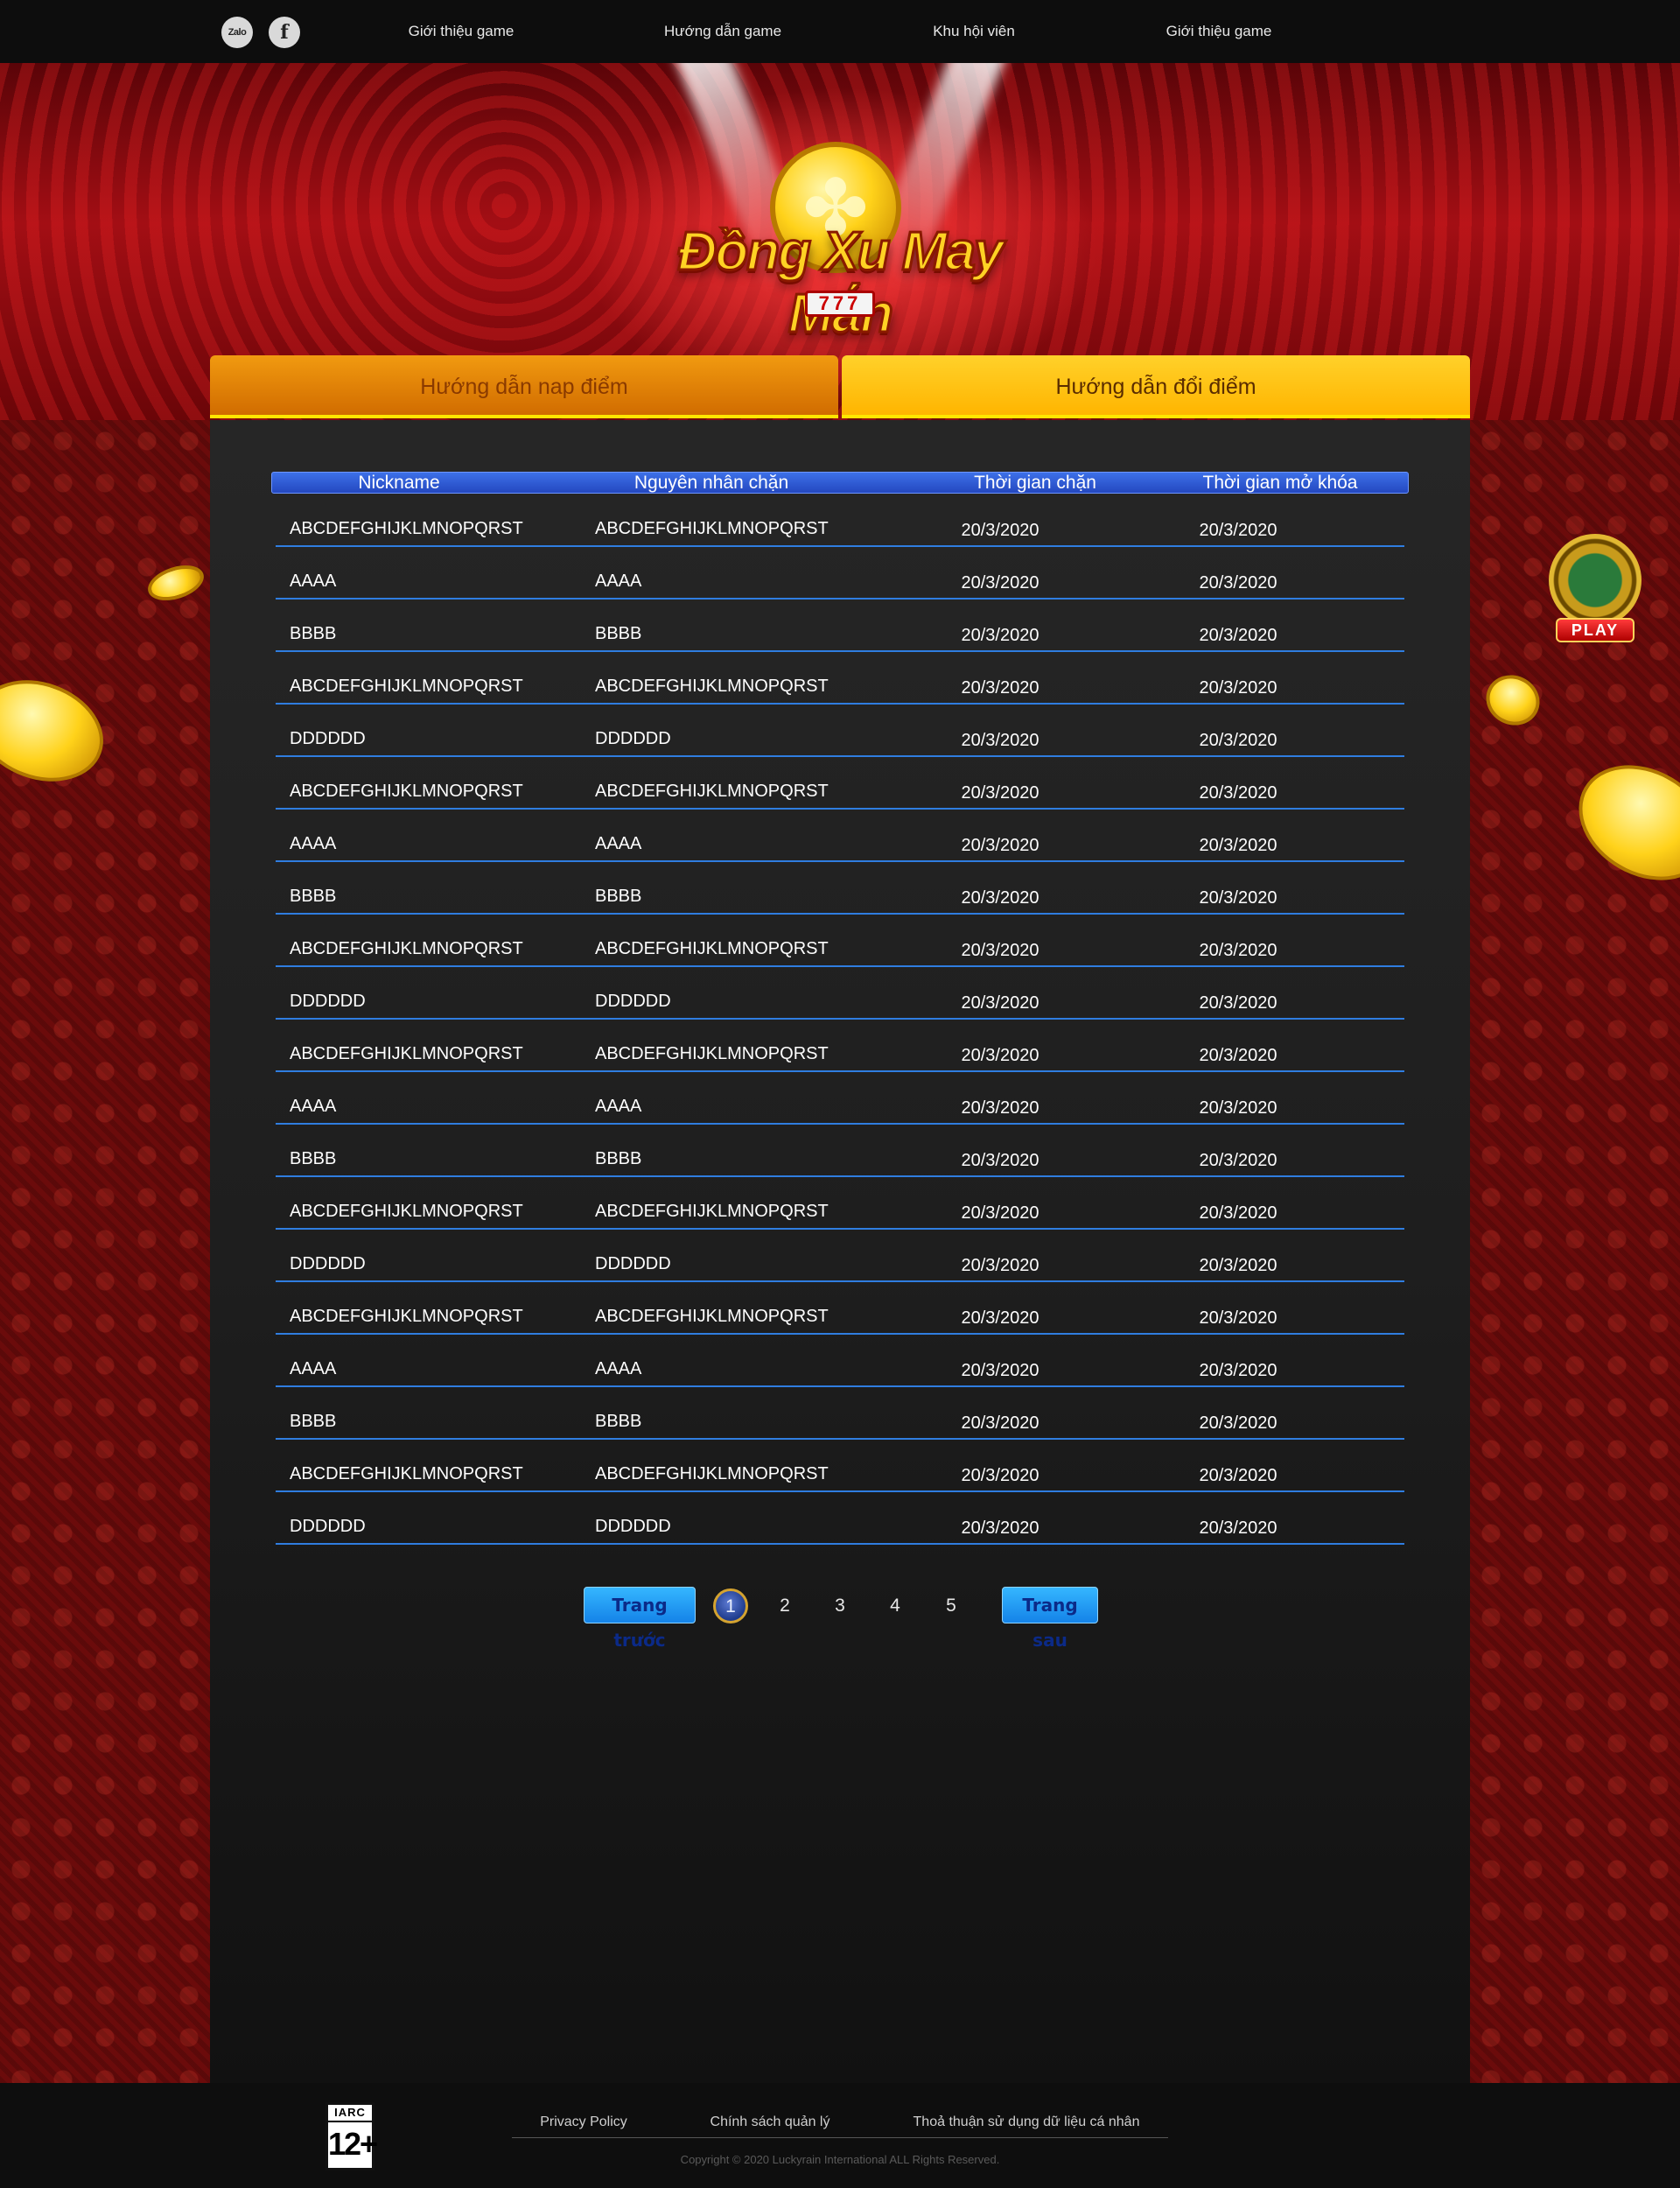 The image size is (1680, 2188). Describe the element at coordinates (1156, 386) in the screenshot. I see `tab-huong-dan-doi-diem: Hướng dẫn đổi điểm` at that location.